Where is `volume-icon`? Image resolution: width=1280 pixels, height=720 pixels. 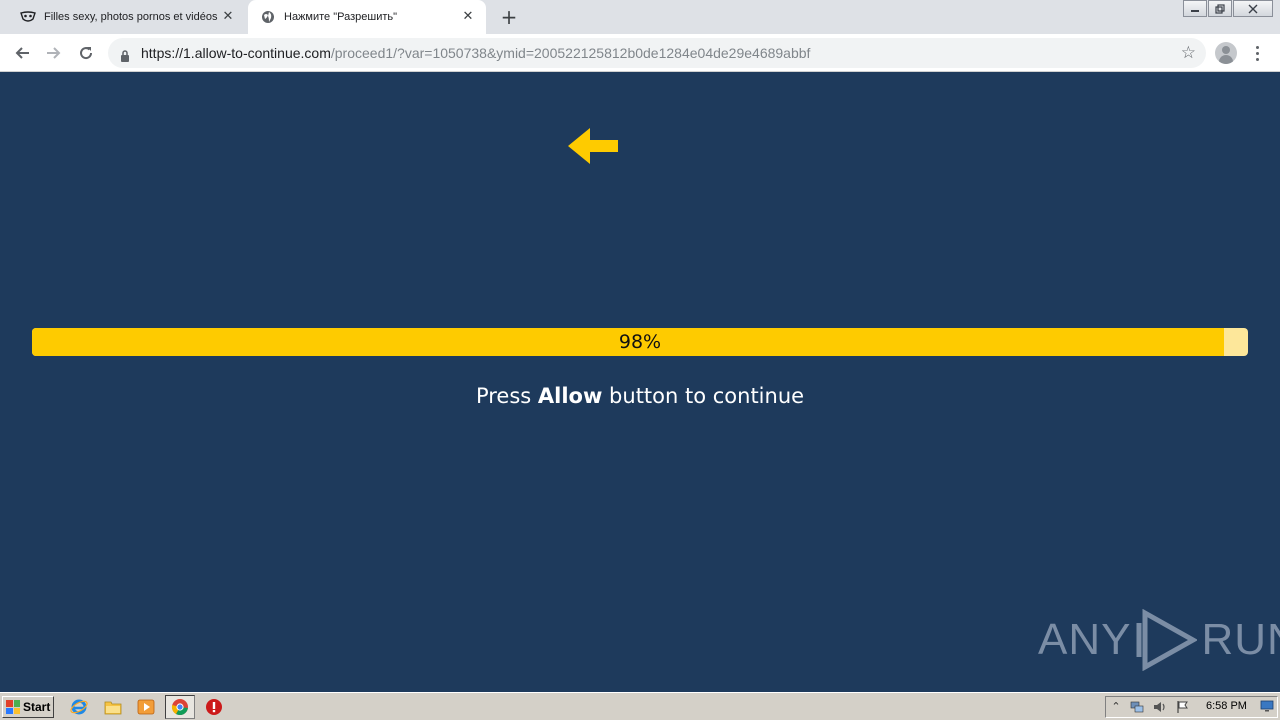
volume-icon is located at coordinates (1160, 707).